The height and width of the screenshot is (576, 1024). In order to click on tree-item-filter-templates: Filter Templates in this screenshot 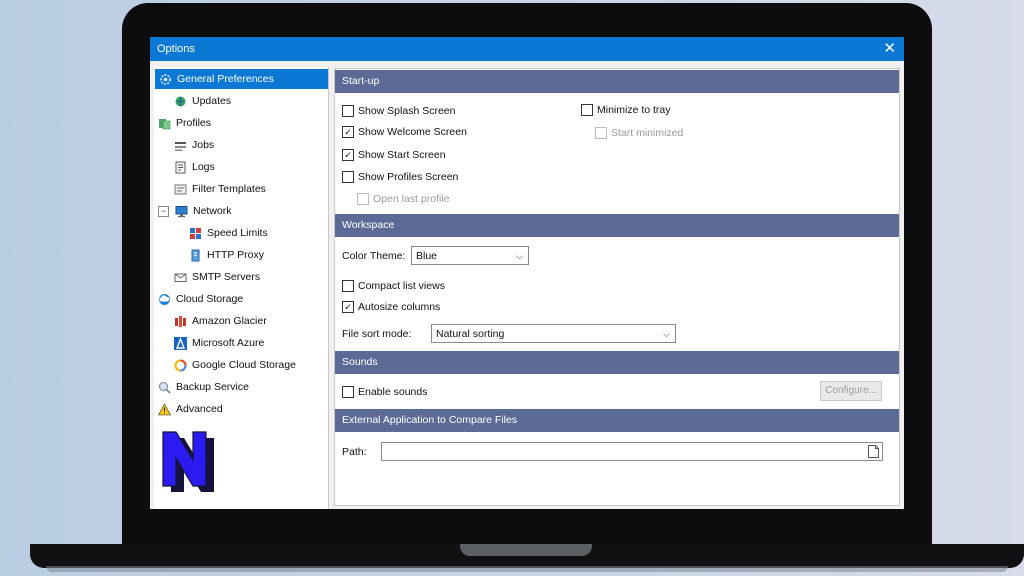, I will do `click(220, 189)`.